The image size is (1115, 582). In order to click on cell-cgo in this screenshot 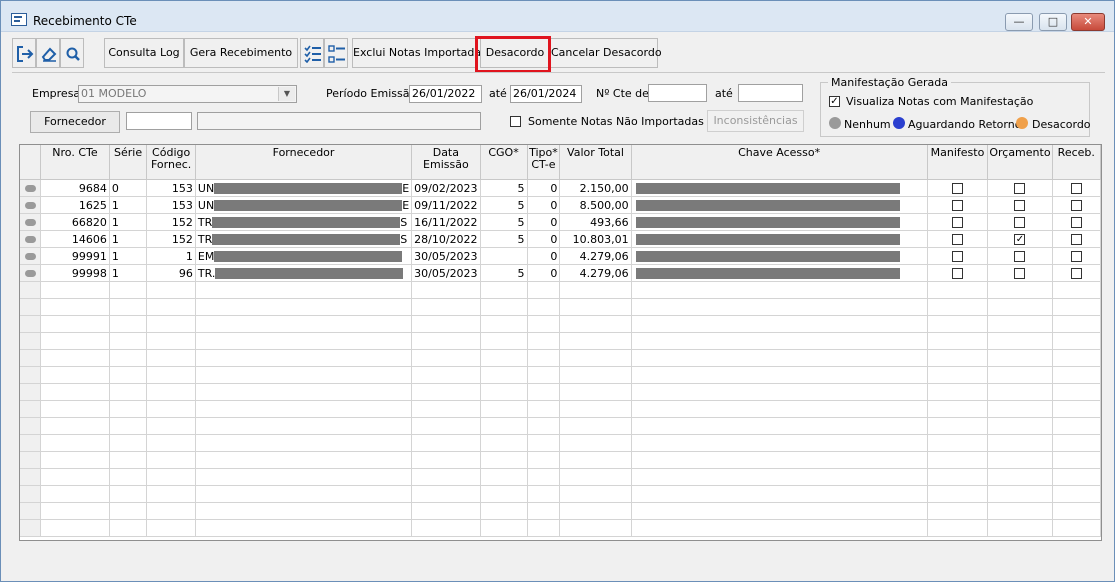, I will do `click(504, 256)`.